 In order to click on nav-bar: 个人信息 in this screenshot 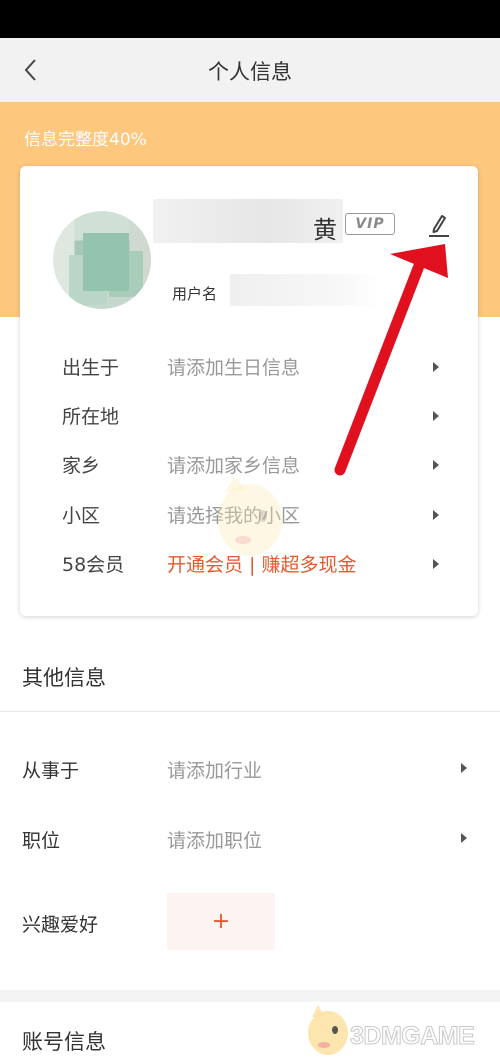, I will do `click(250, 70)`.